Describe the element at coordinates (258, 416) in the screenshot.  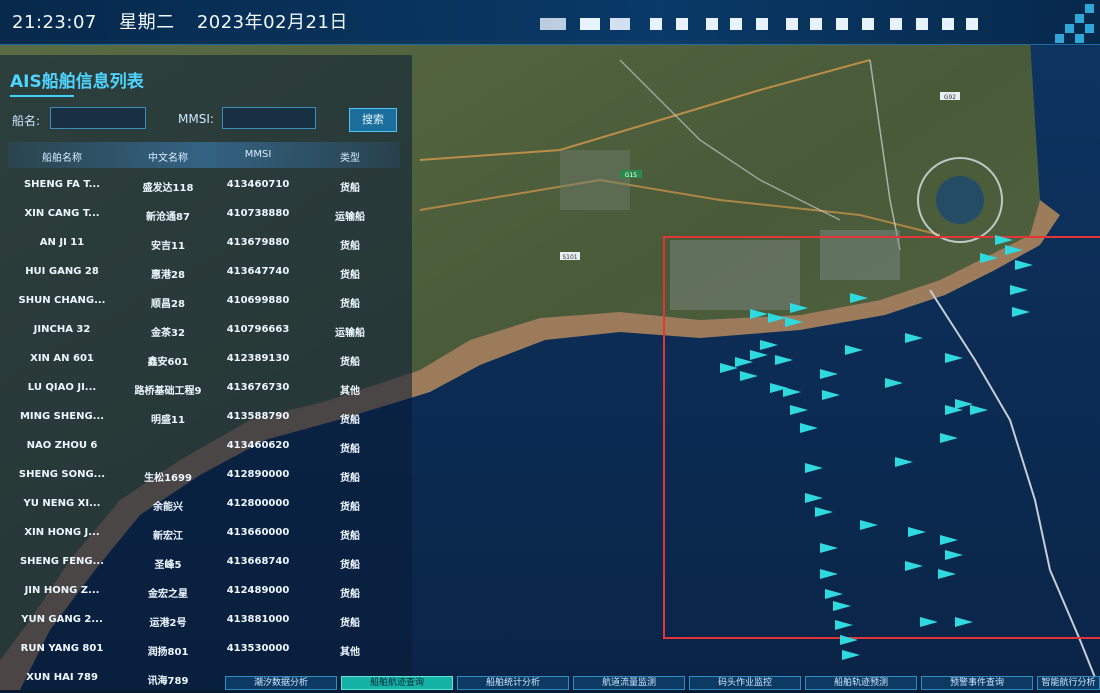
I see `mmsi-cell: 413588790` at that location.